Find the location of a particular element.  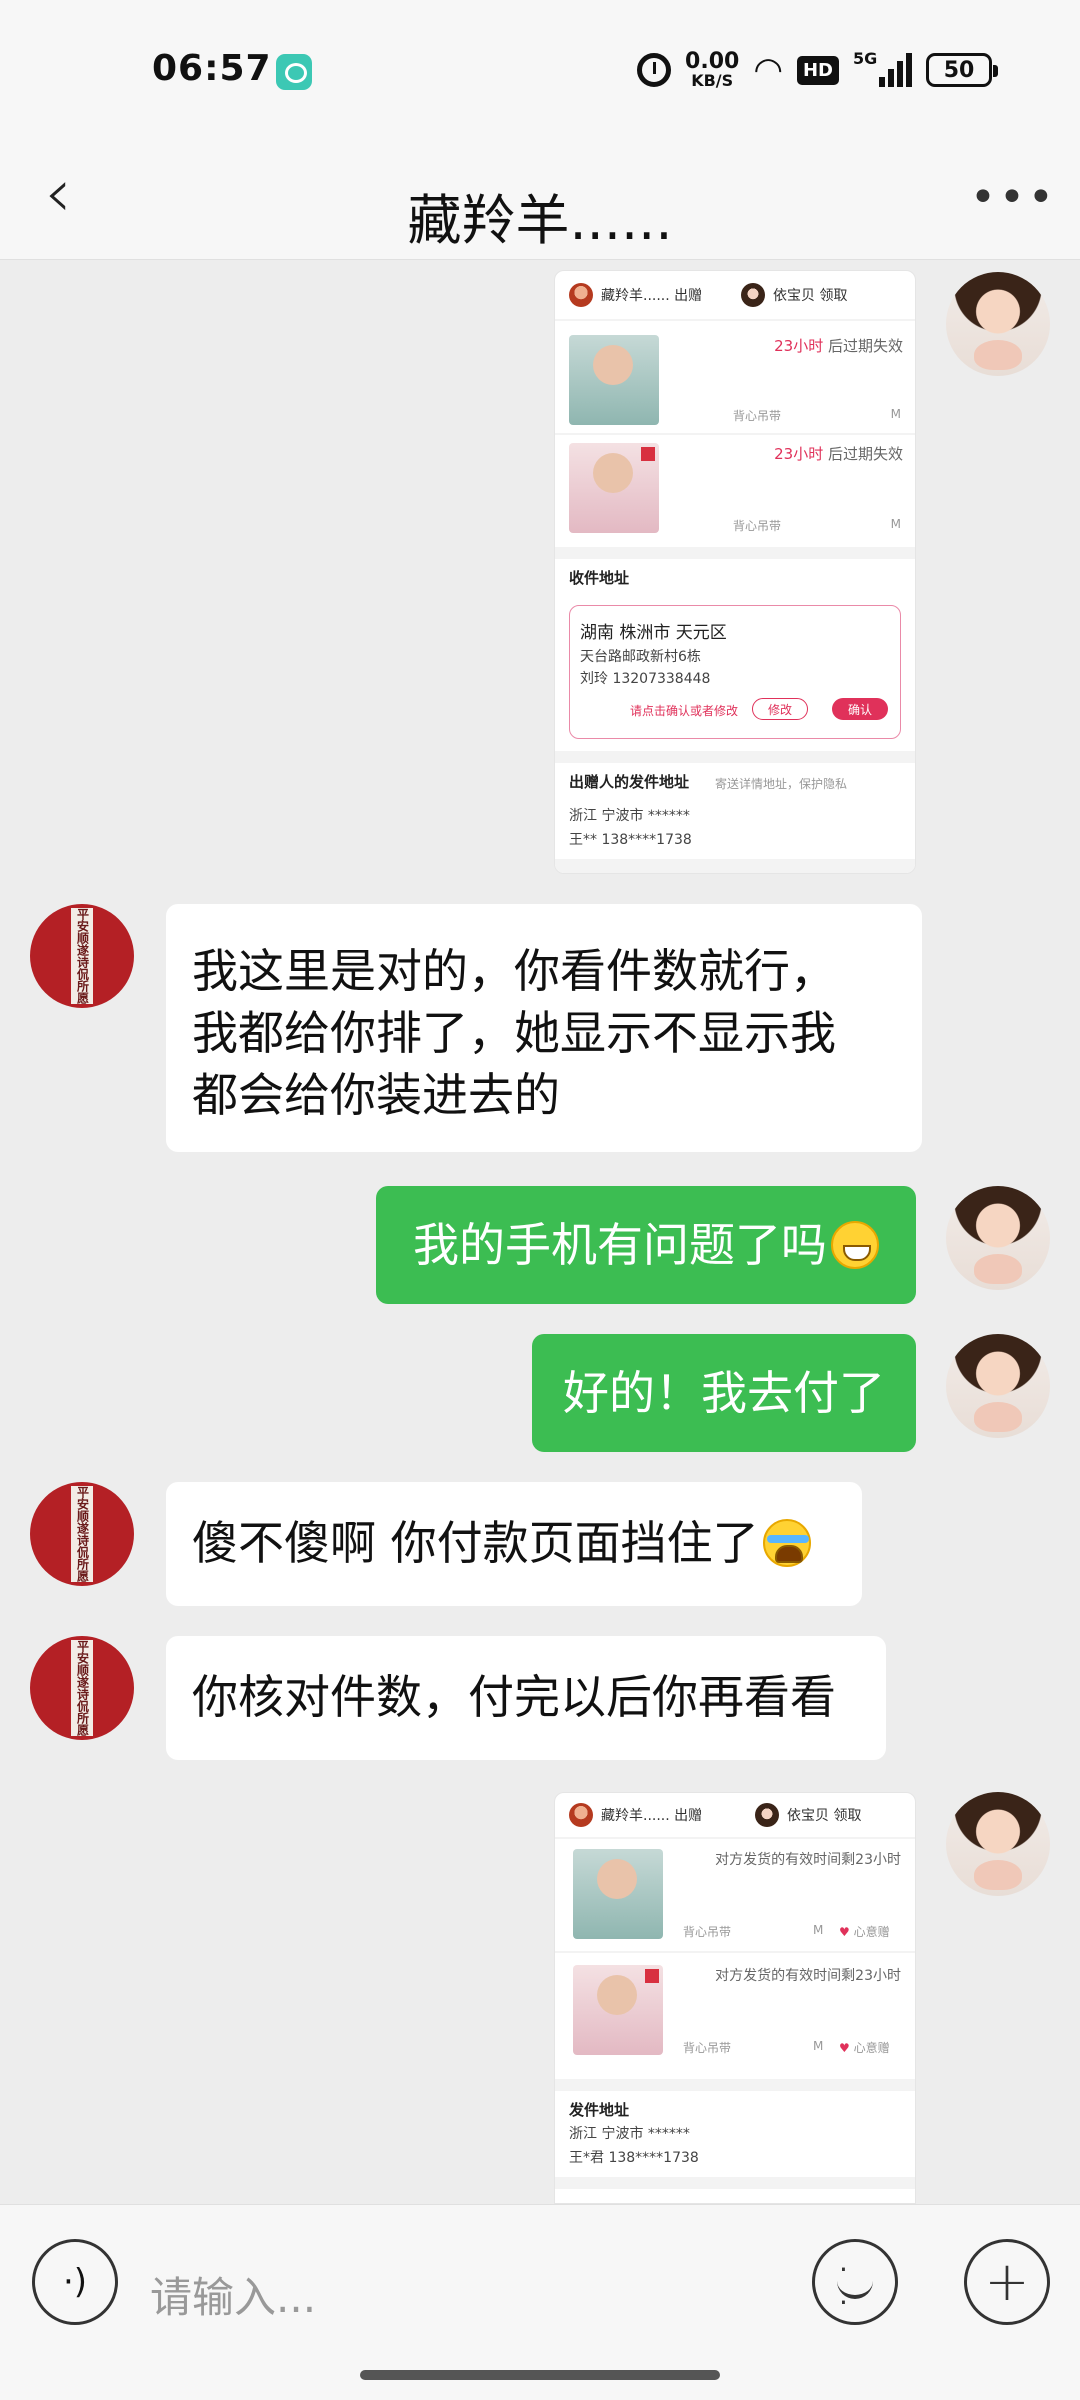

message-text-1a: 我这里是对的，你看件数就行， is located at coordinates (514, 971).